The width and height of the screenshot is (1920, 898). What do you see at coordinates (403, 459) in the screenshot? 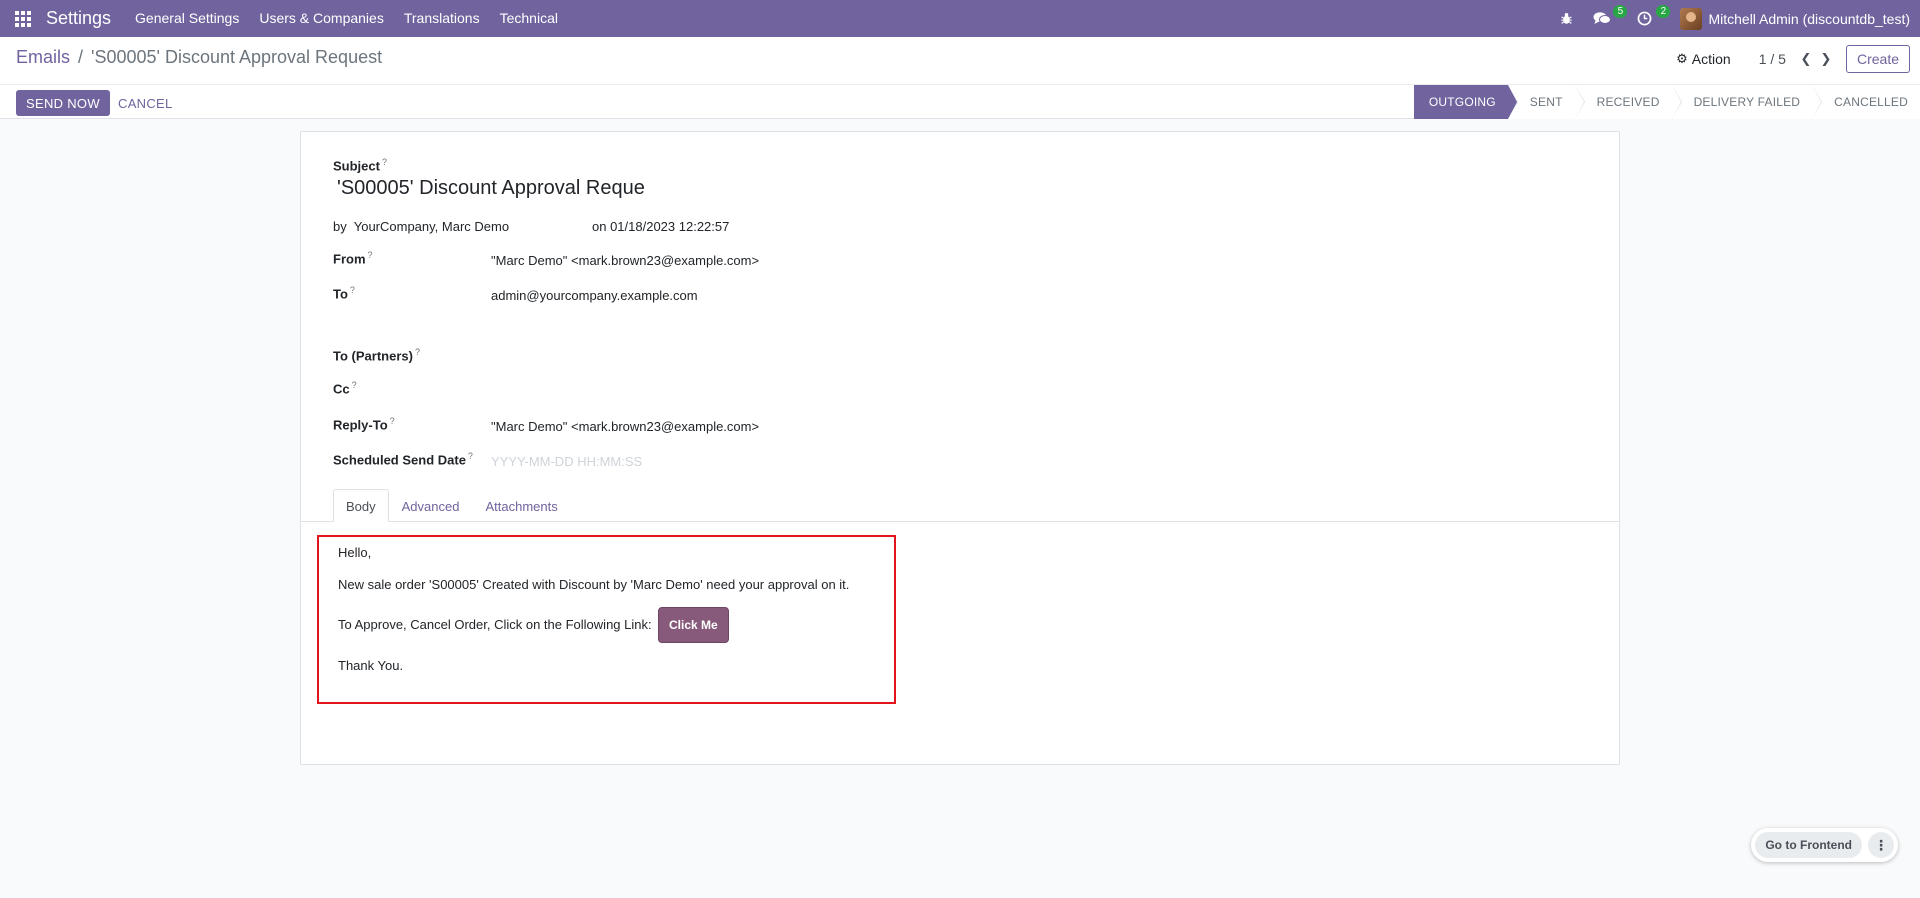
I see `scheduled-date-label: Scheduled Send Date?` at bounding box center [403, 459].